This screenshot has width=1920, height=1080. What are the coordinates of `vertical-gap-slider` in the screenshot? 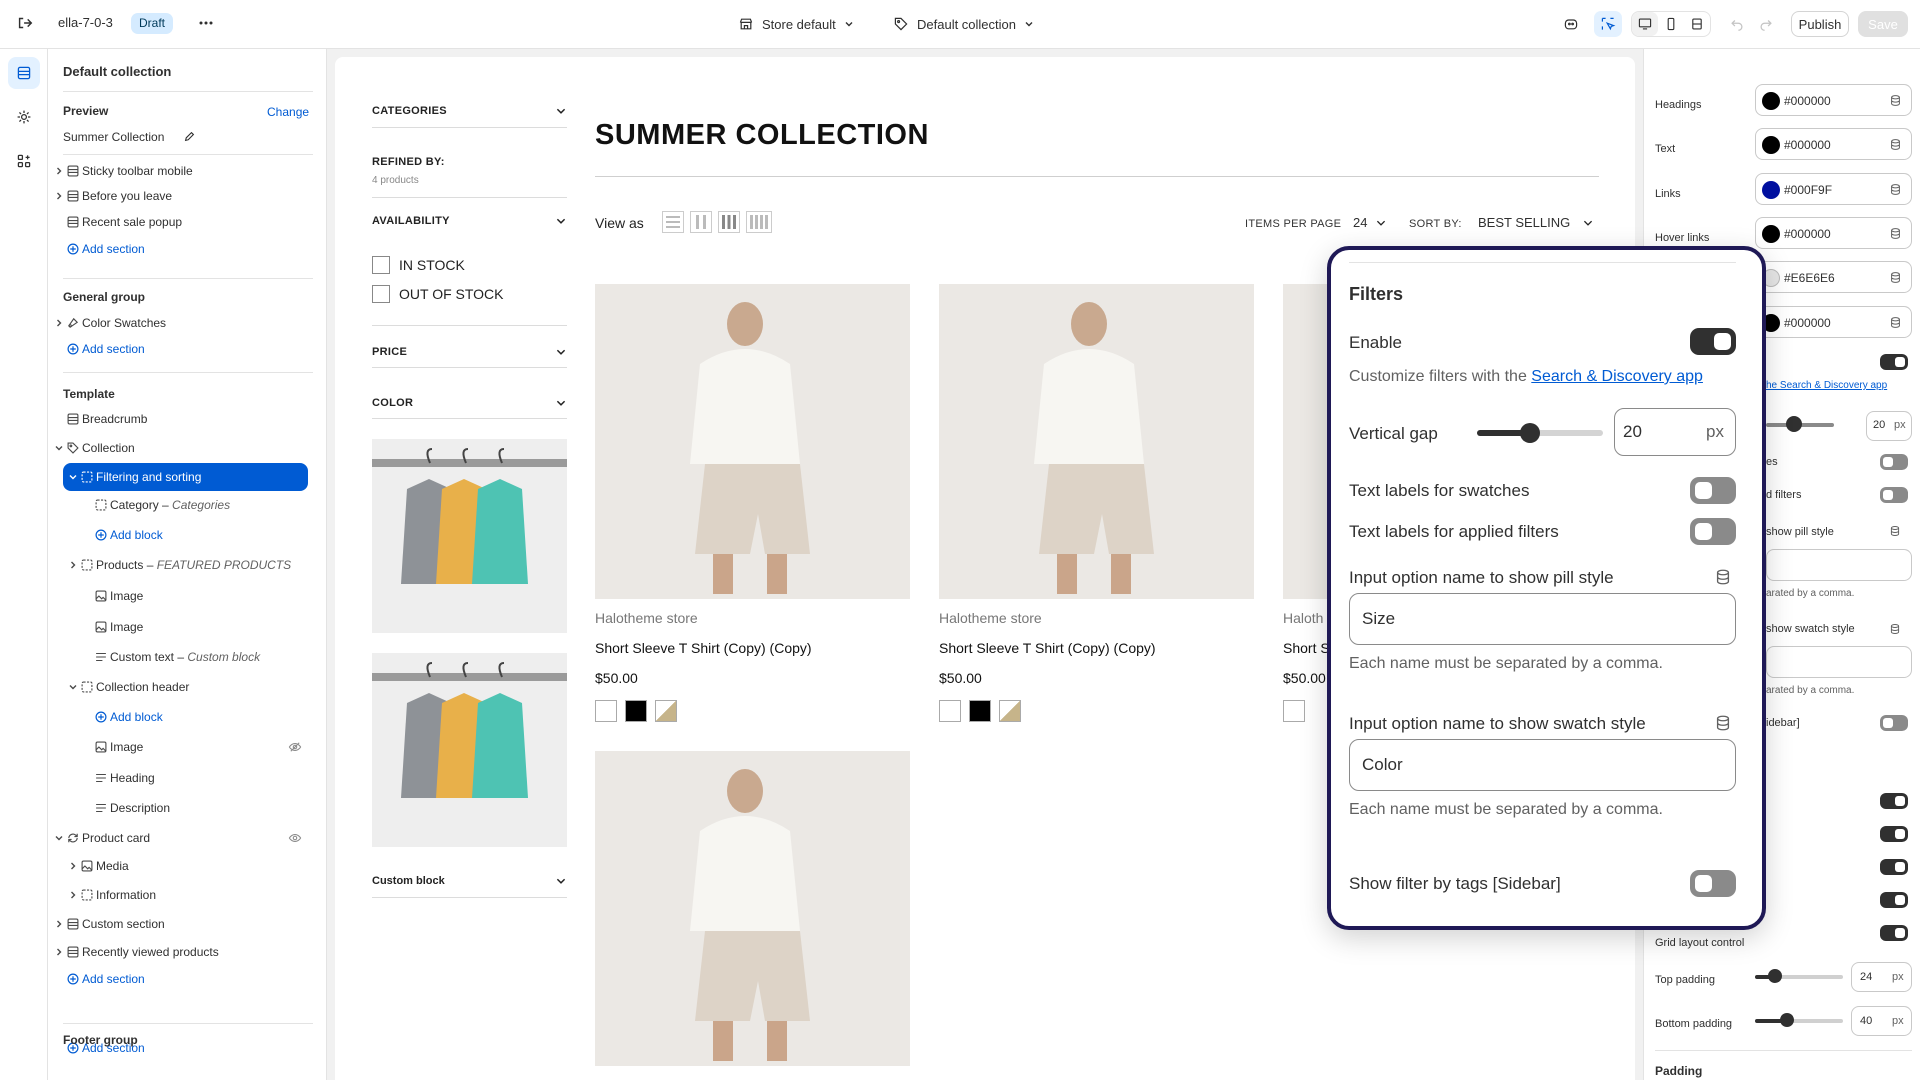 It's located at (1540, 433).